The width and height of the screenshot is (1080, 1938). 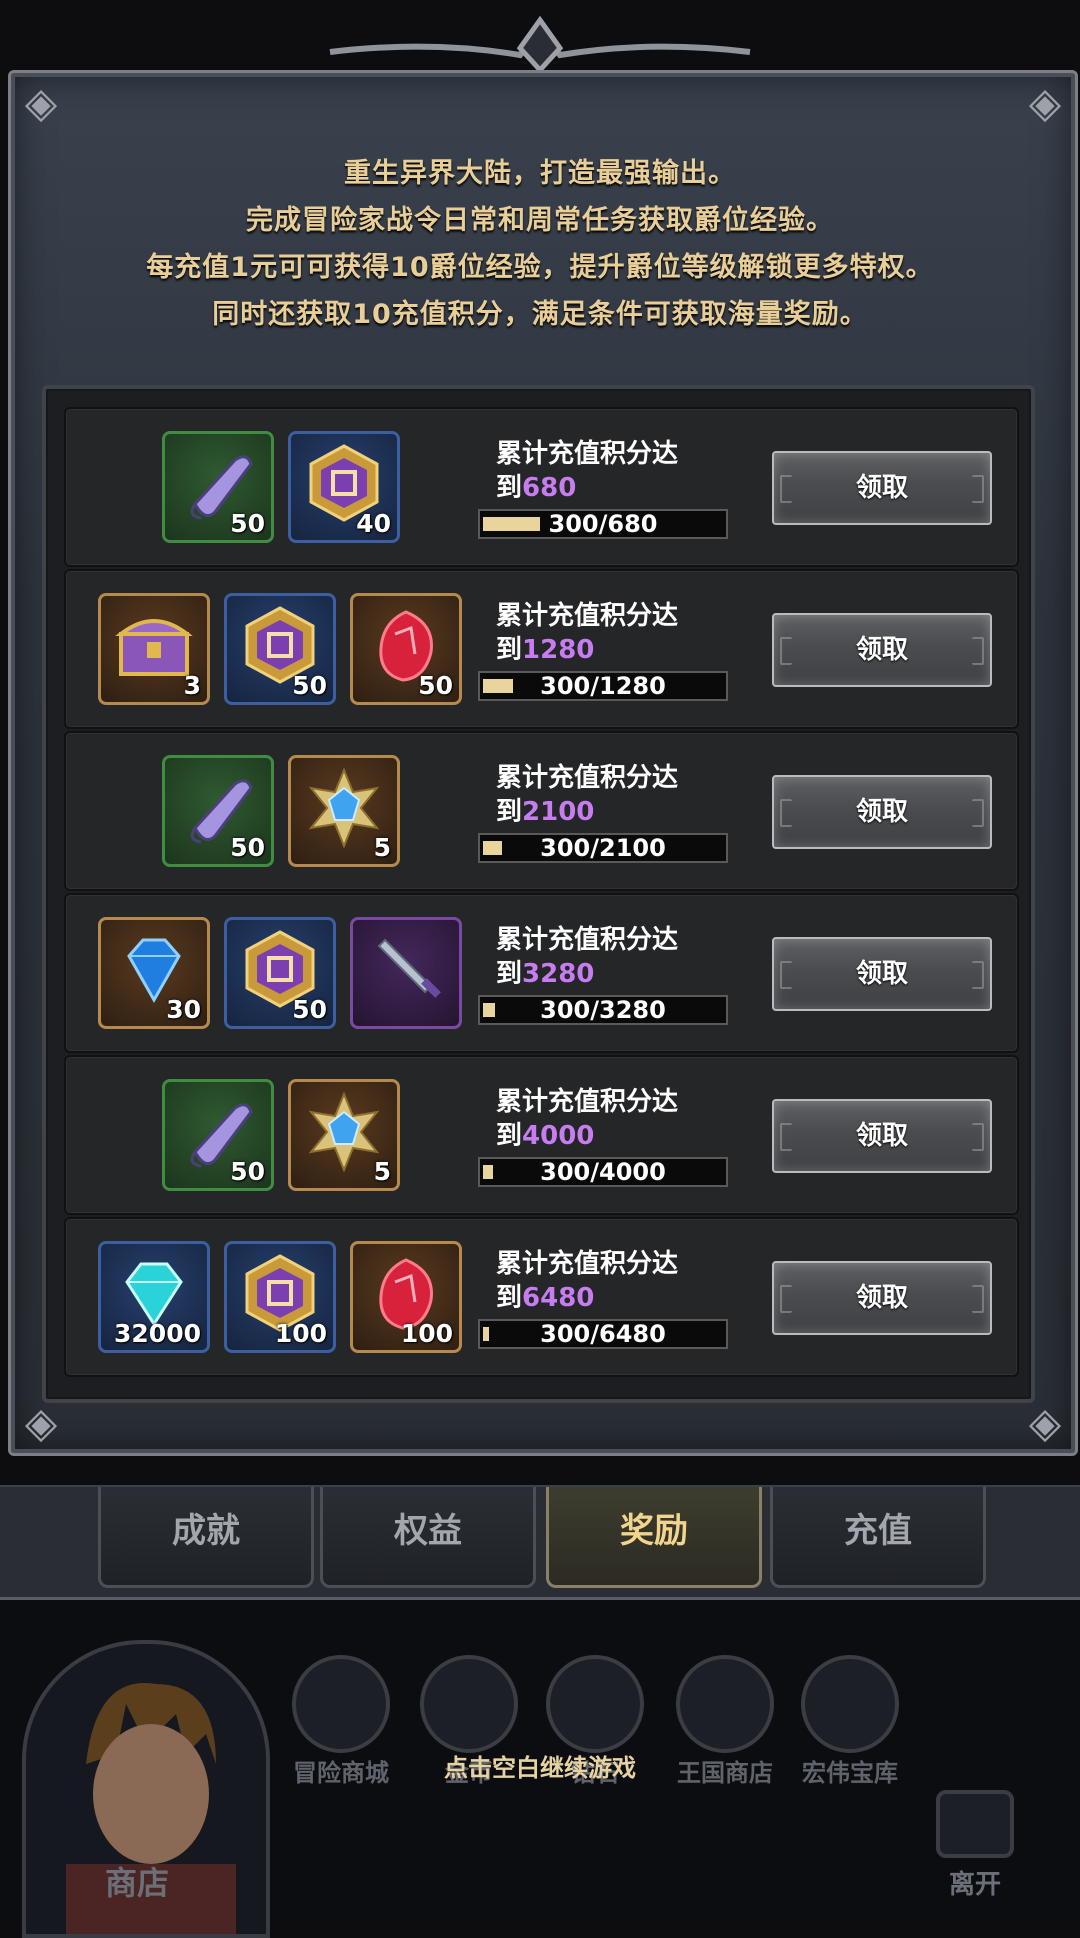 I want to click on progress-bar: 300/6480, so click(x=603, y=1334).